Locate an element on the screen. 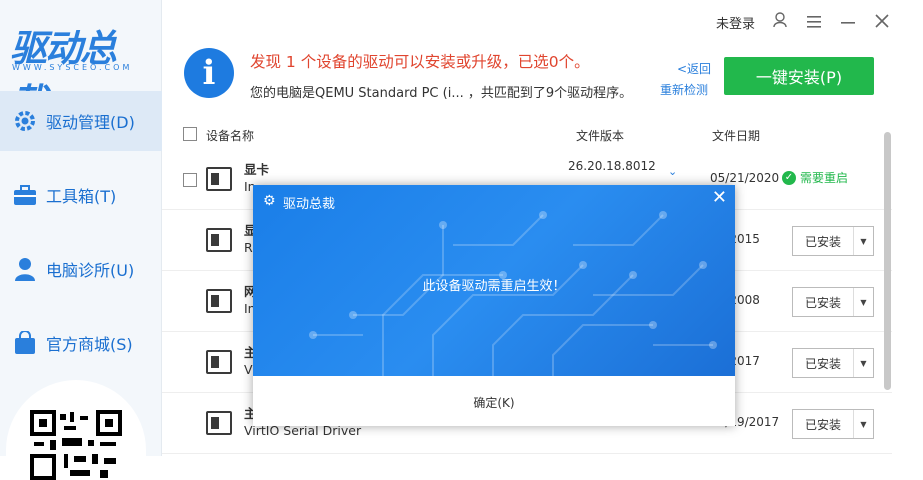  close-icon: ✕ is located at coordinates (719, 197).